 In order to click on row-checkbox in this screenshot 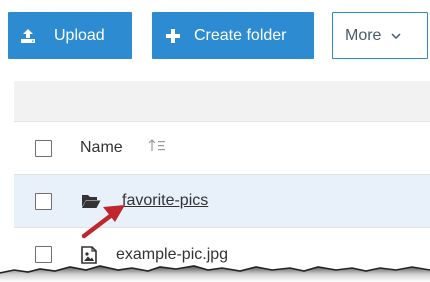, I will do `click(43, 201)`.